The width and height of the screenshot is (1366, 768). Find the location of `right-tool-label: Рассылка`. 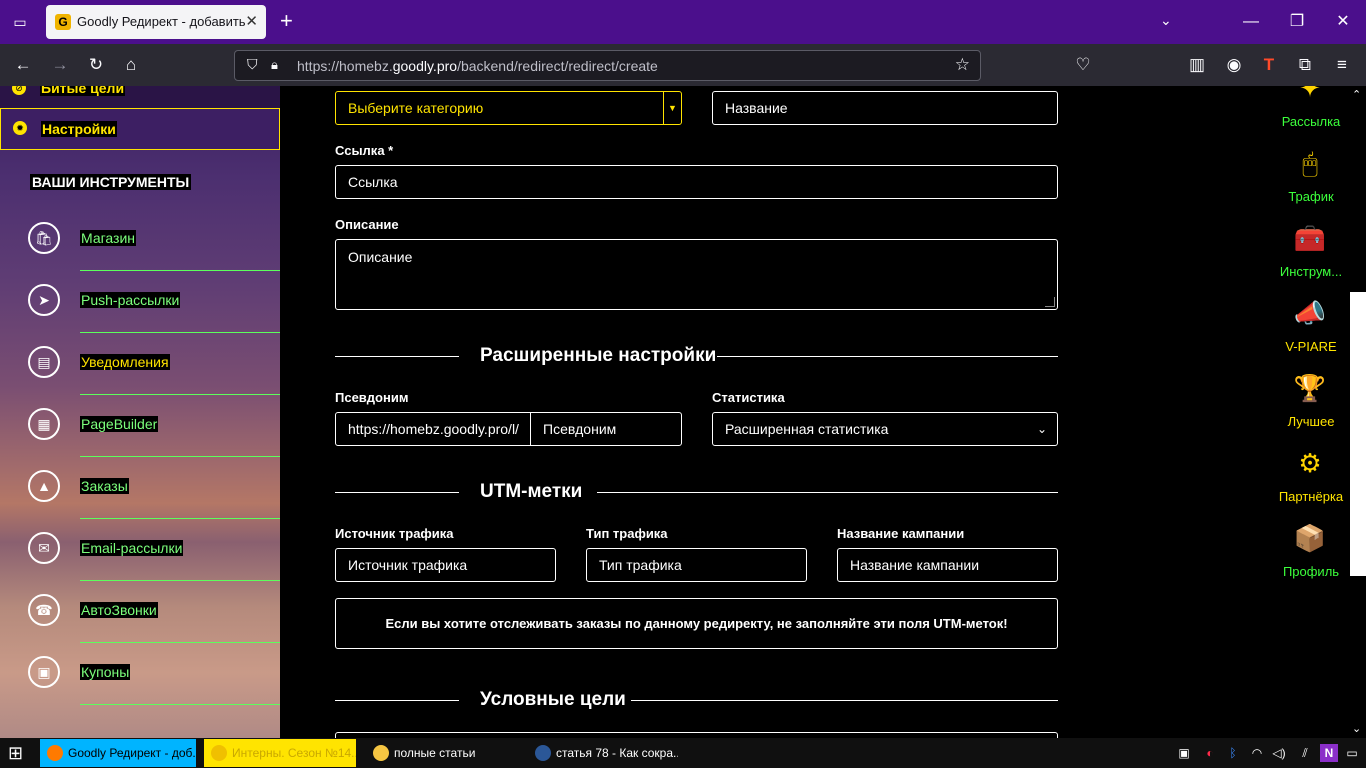

right-tool-label: Рассылка is located at coordinates (1311, 121).